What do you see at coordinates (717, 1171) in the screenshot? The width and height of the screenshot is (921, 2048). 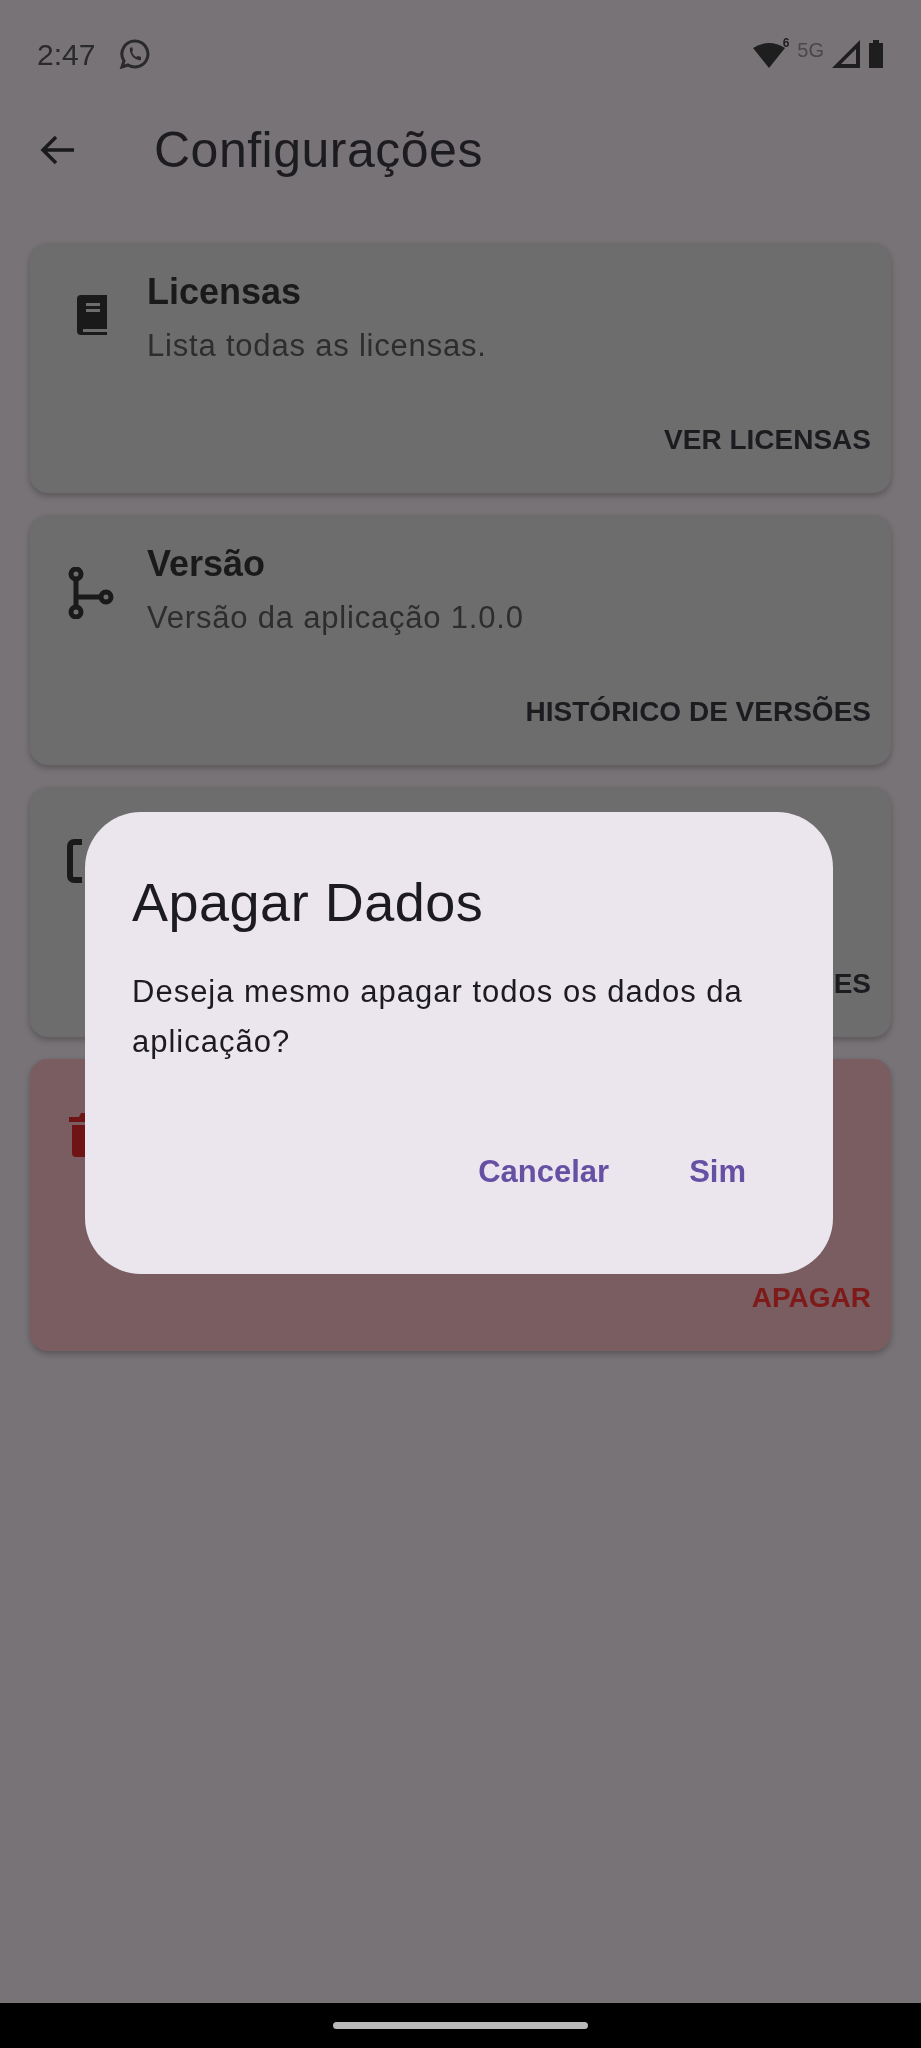 I see `dialog-action-button: Sim` at bounding box center [717, 1171].